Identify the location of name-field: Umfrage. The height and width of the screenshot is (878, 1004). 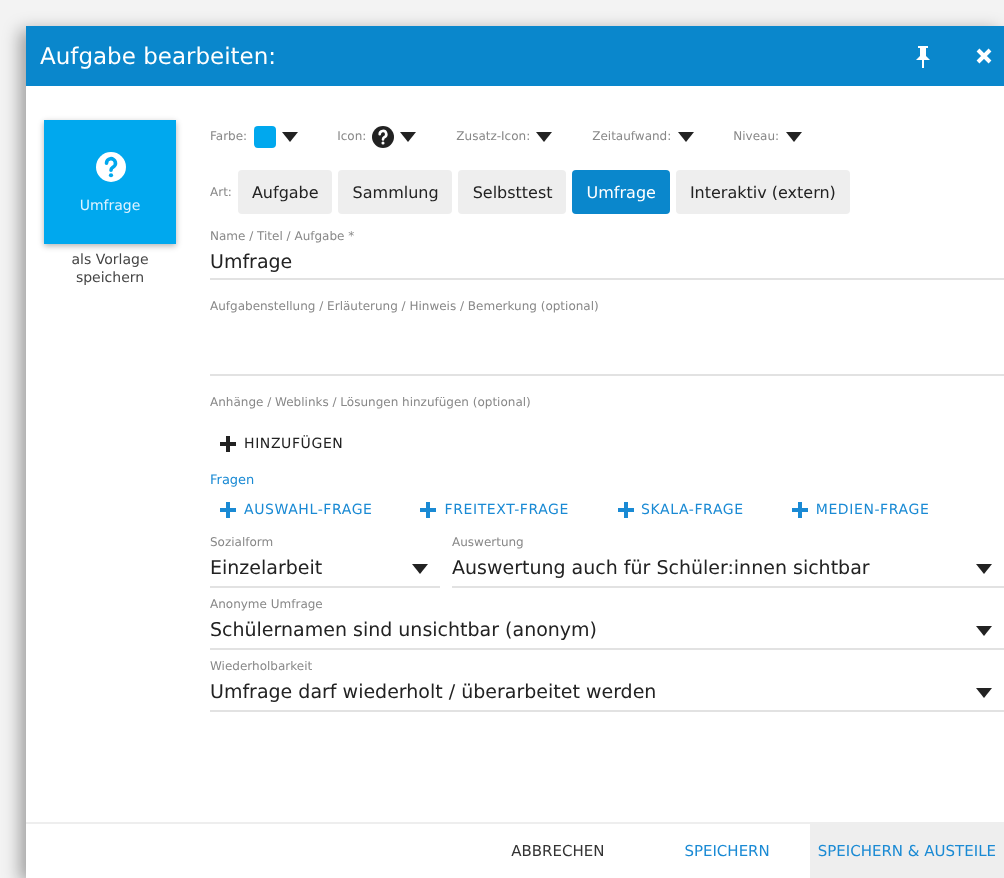
(607, 262).